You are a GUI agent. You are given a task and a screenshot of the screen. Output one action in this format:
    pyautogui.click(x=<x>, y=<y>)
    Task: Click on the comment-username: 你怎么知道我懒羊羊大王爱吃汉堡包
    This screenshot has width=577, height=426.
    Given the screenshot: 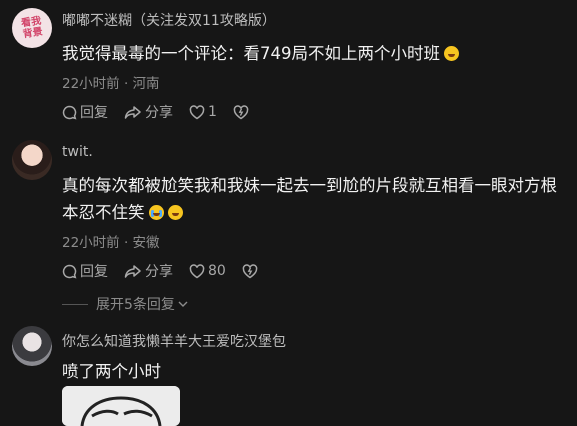 What is the action you would take?
    pyautogui.click(x=174, y=341)
    